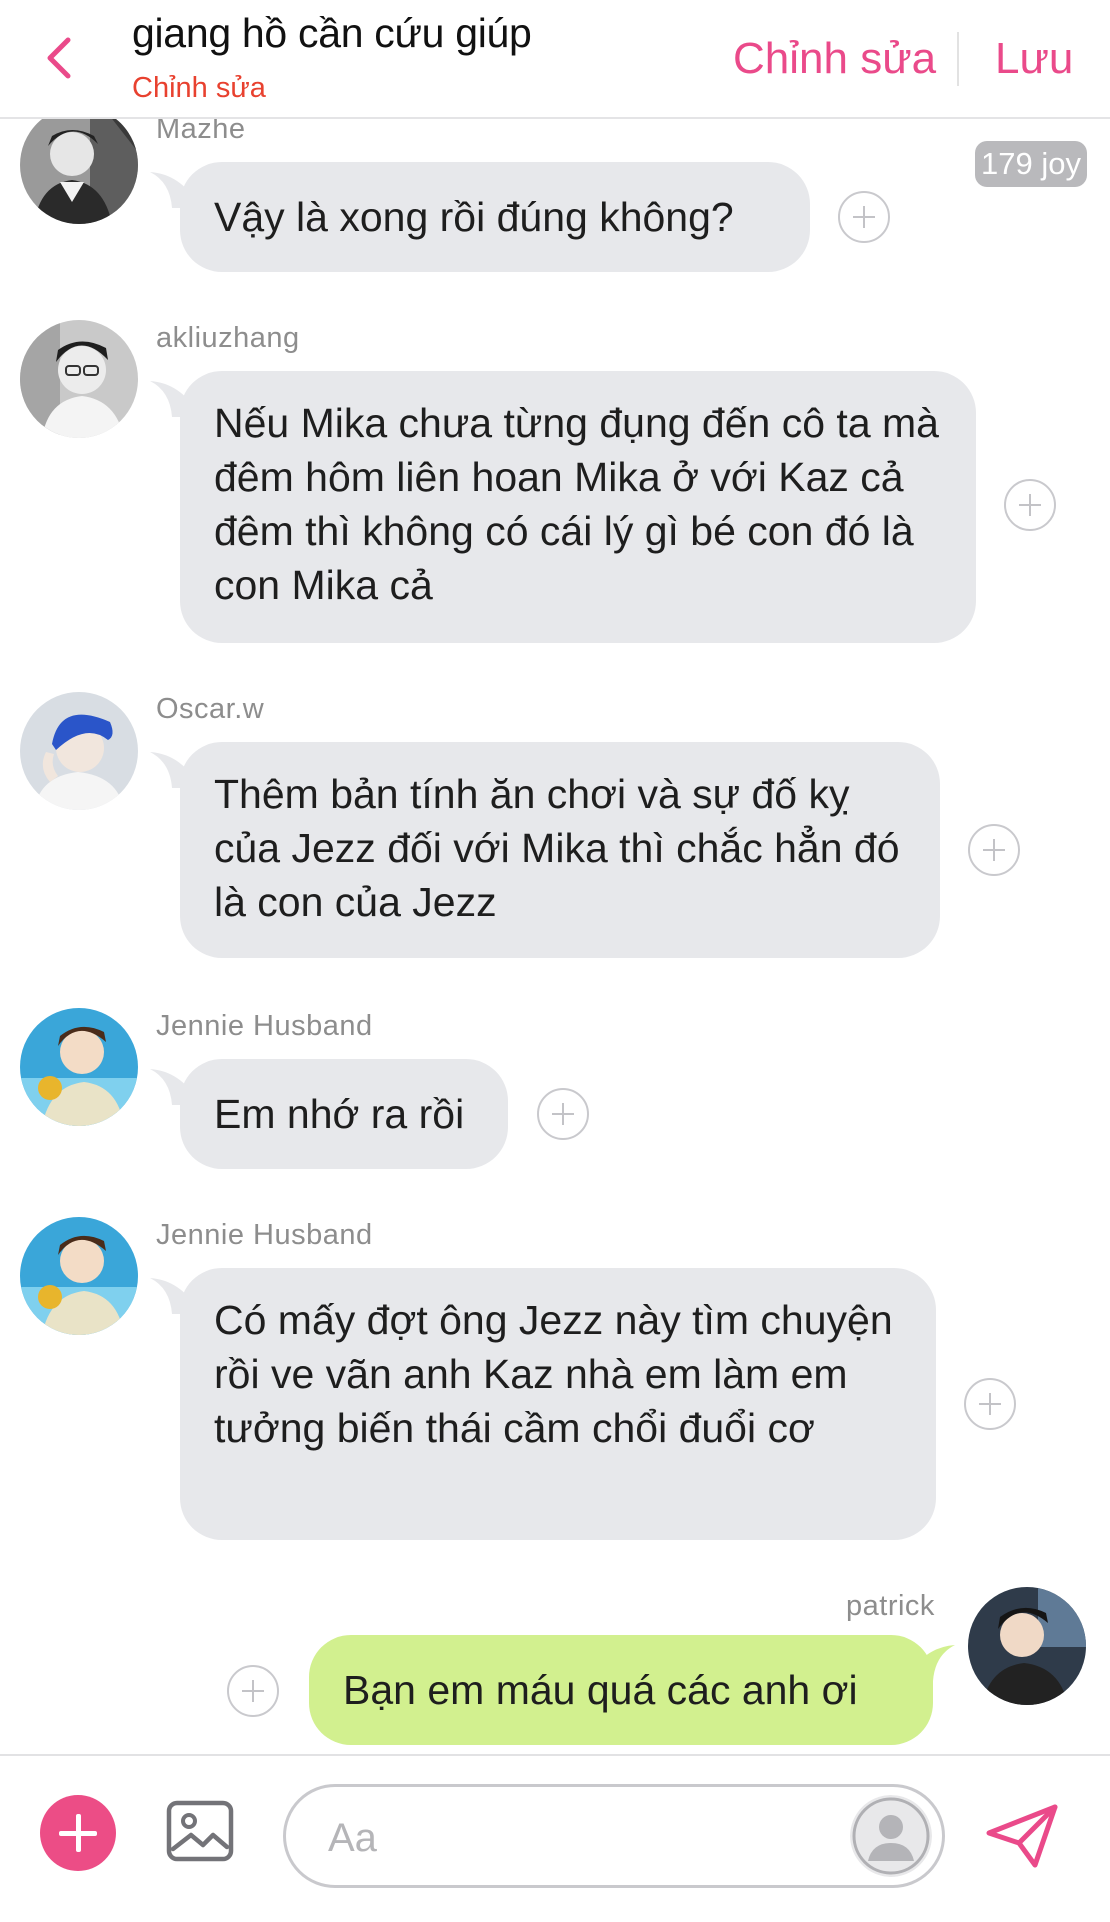 Image resolution: width=1110 pixels, height=1922 pixels. What do you see at coordinates (78, 1833) in the screenshot?
I see `add-attachment-button` at bounding box center [78, 1833].